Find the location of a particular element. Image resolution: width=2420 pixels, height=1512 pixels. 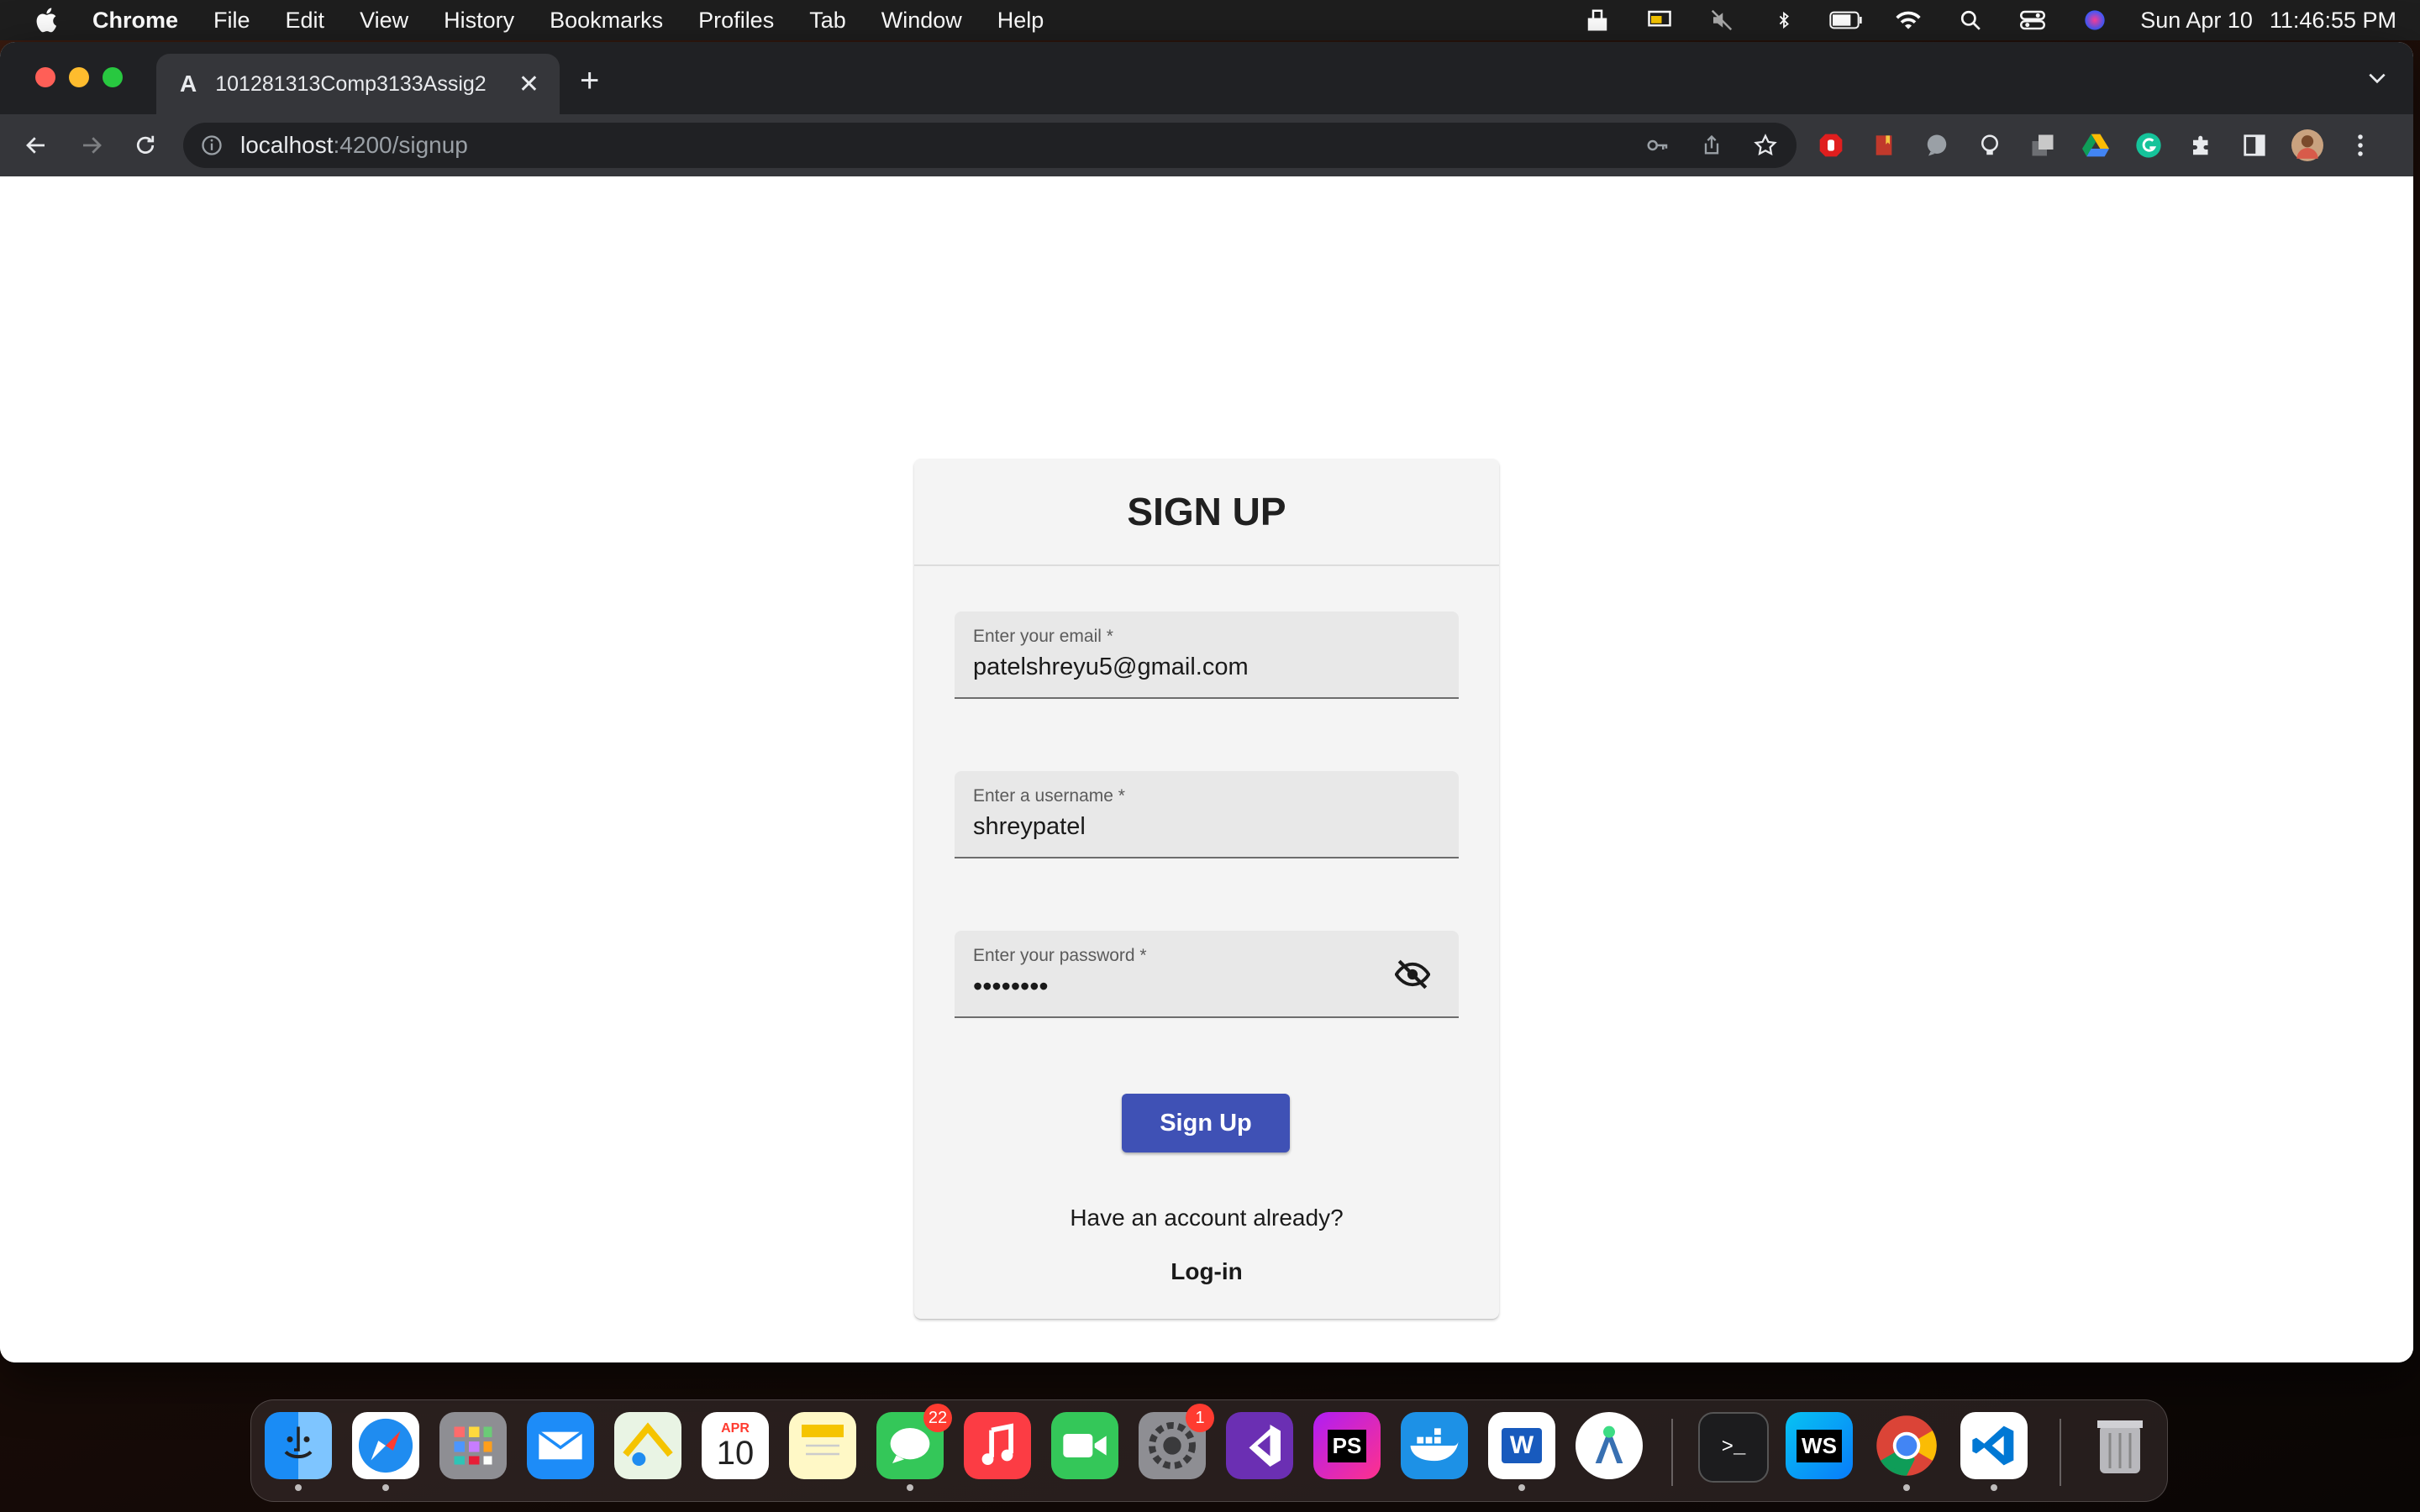

url-host: localhost is located at coordinates (287, 145).